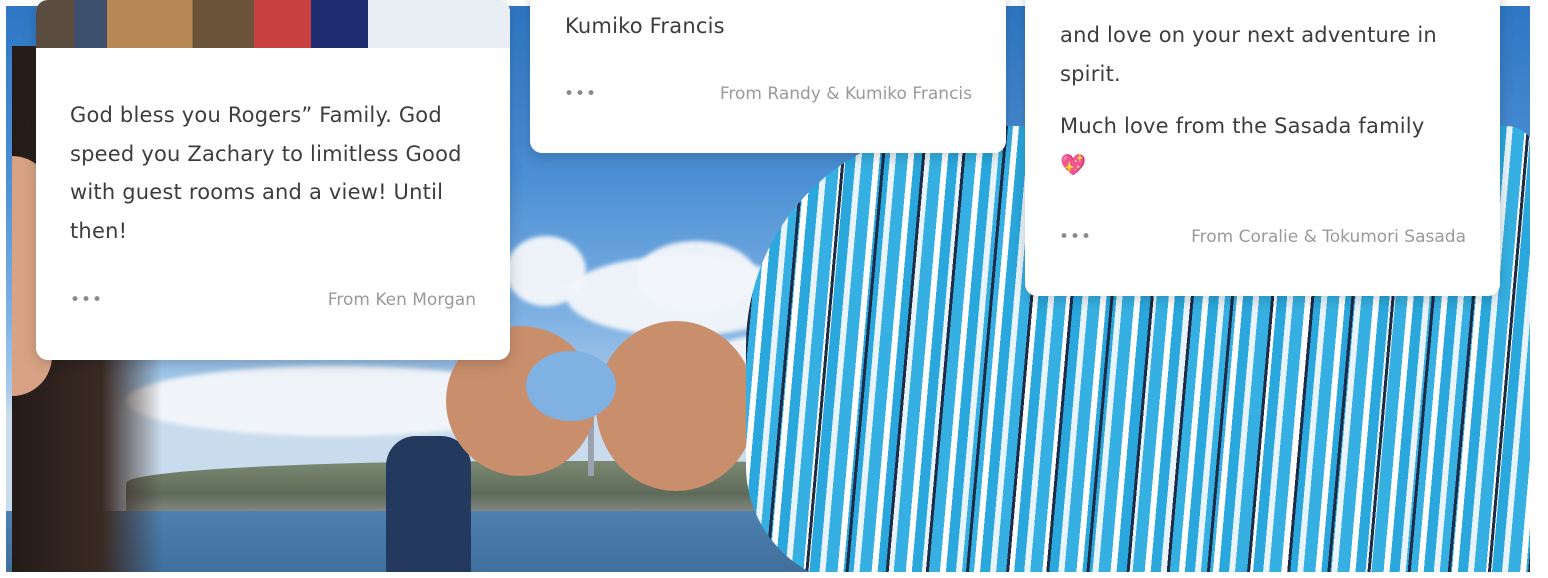 The width and height of the screenshot is (1548, 578). What do you see at coordinates (273, 24) in the screenshot?
I see `card-photo` at bounding box center [273, 24].